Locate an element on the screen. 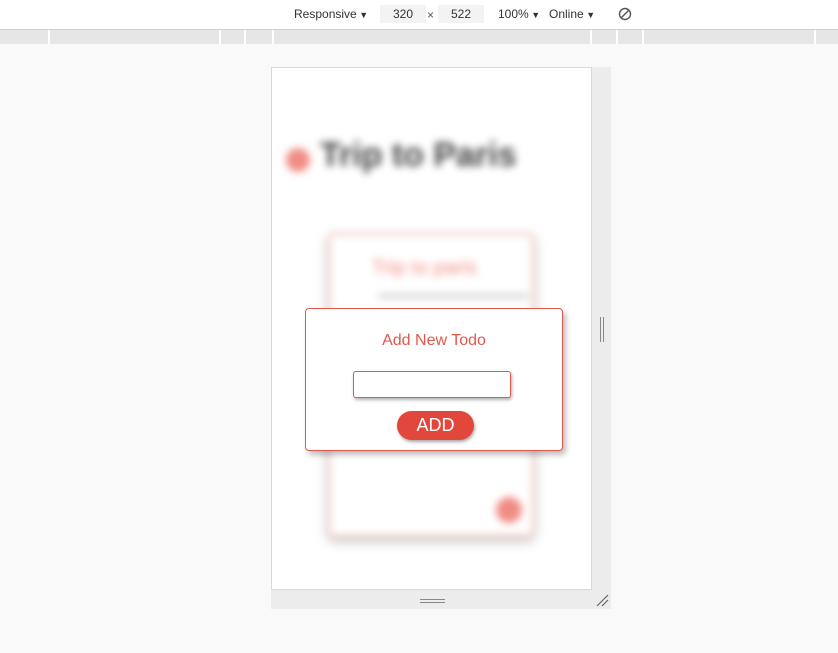  rotate-icon is located at coordinates (625, 14).